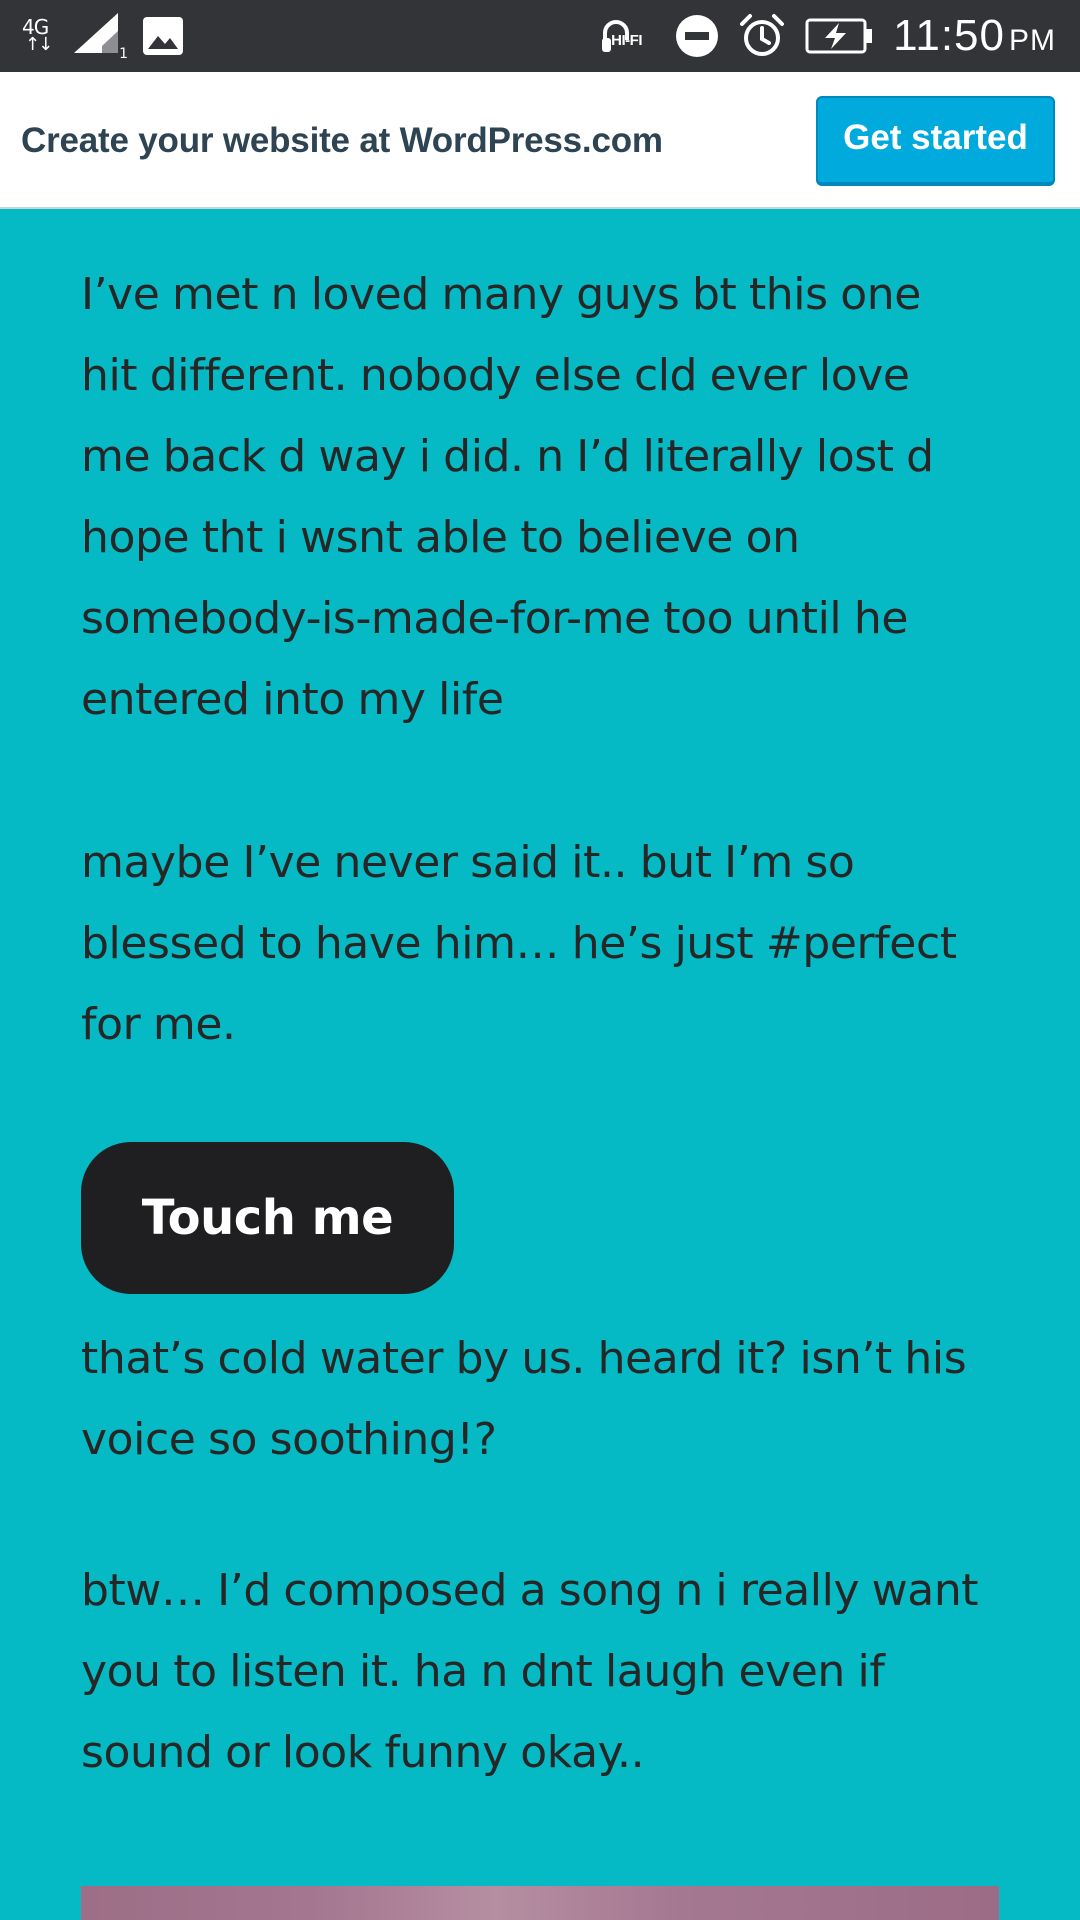  I want to click on data-arrows: ↑↓, so click(39, 44).